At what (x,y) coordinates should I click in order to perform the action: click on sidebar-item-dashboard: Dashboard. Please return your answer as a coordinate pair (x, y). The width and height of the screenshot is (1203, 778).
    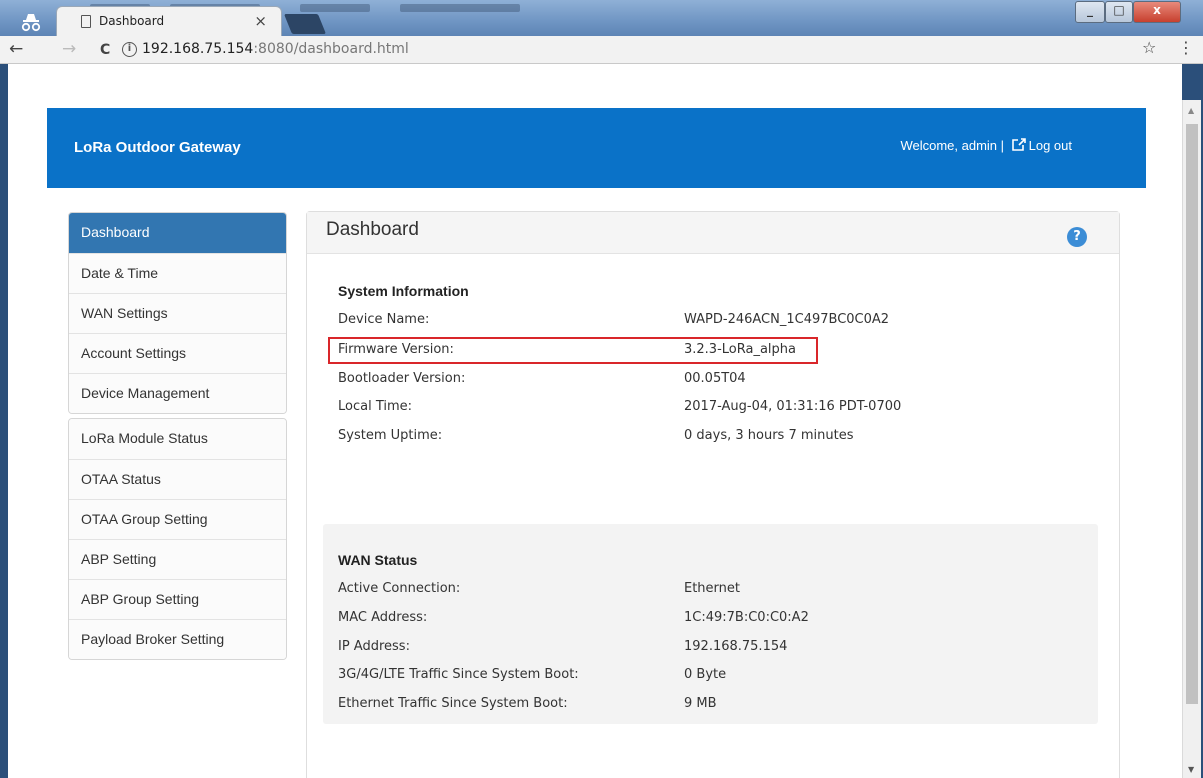
    Looking at the image, I should click on (177, 233).